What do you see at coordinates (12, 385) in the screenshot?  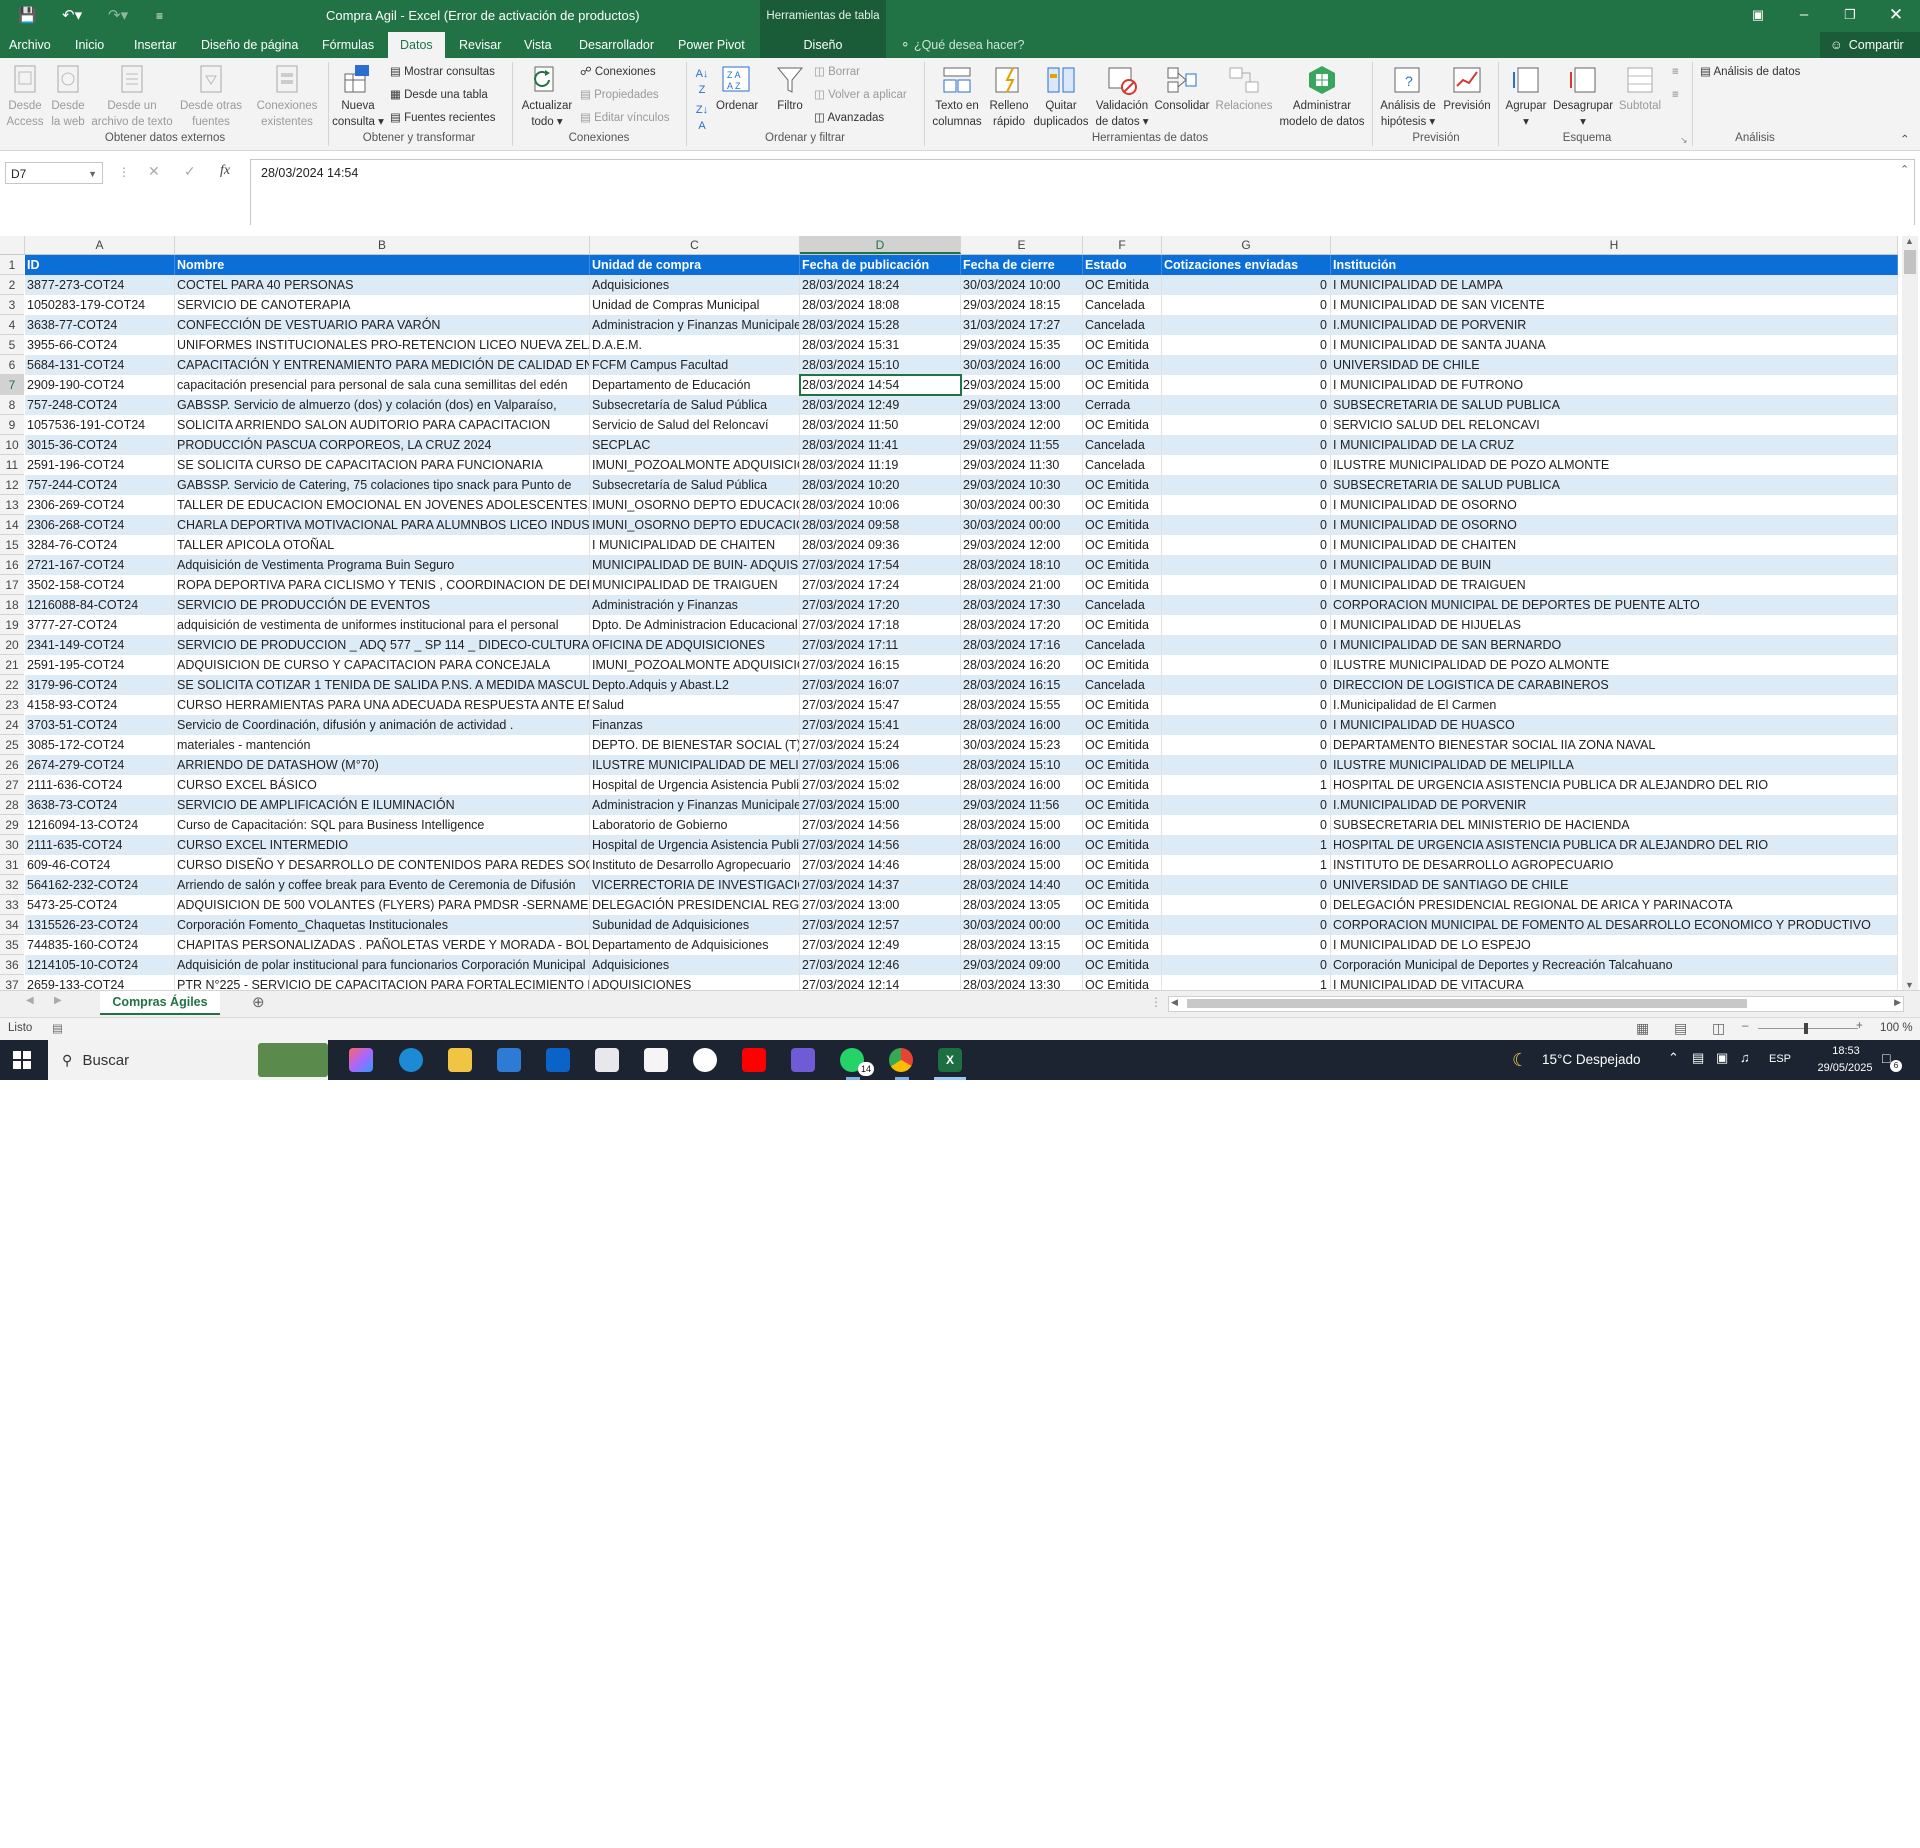 I see `row-header: 7` at bounding box center [12, 385].